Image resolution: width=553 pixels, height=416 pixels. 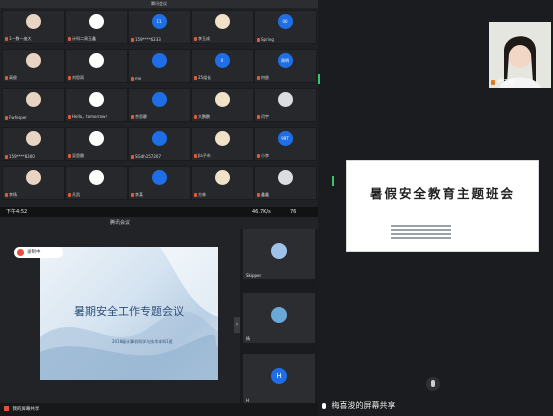 I want to click on avatar: H, so click(x=279, y=376).